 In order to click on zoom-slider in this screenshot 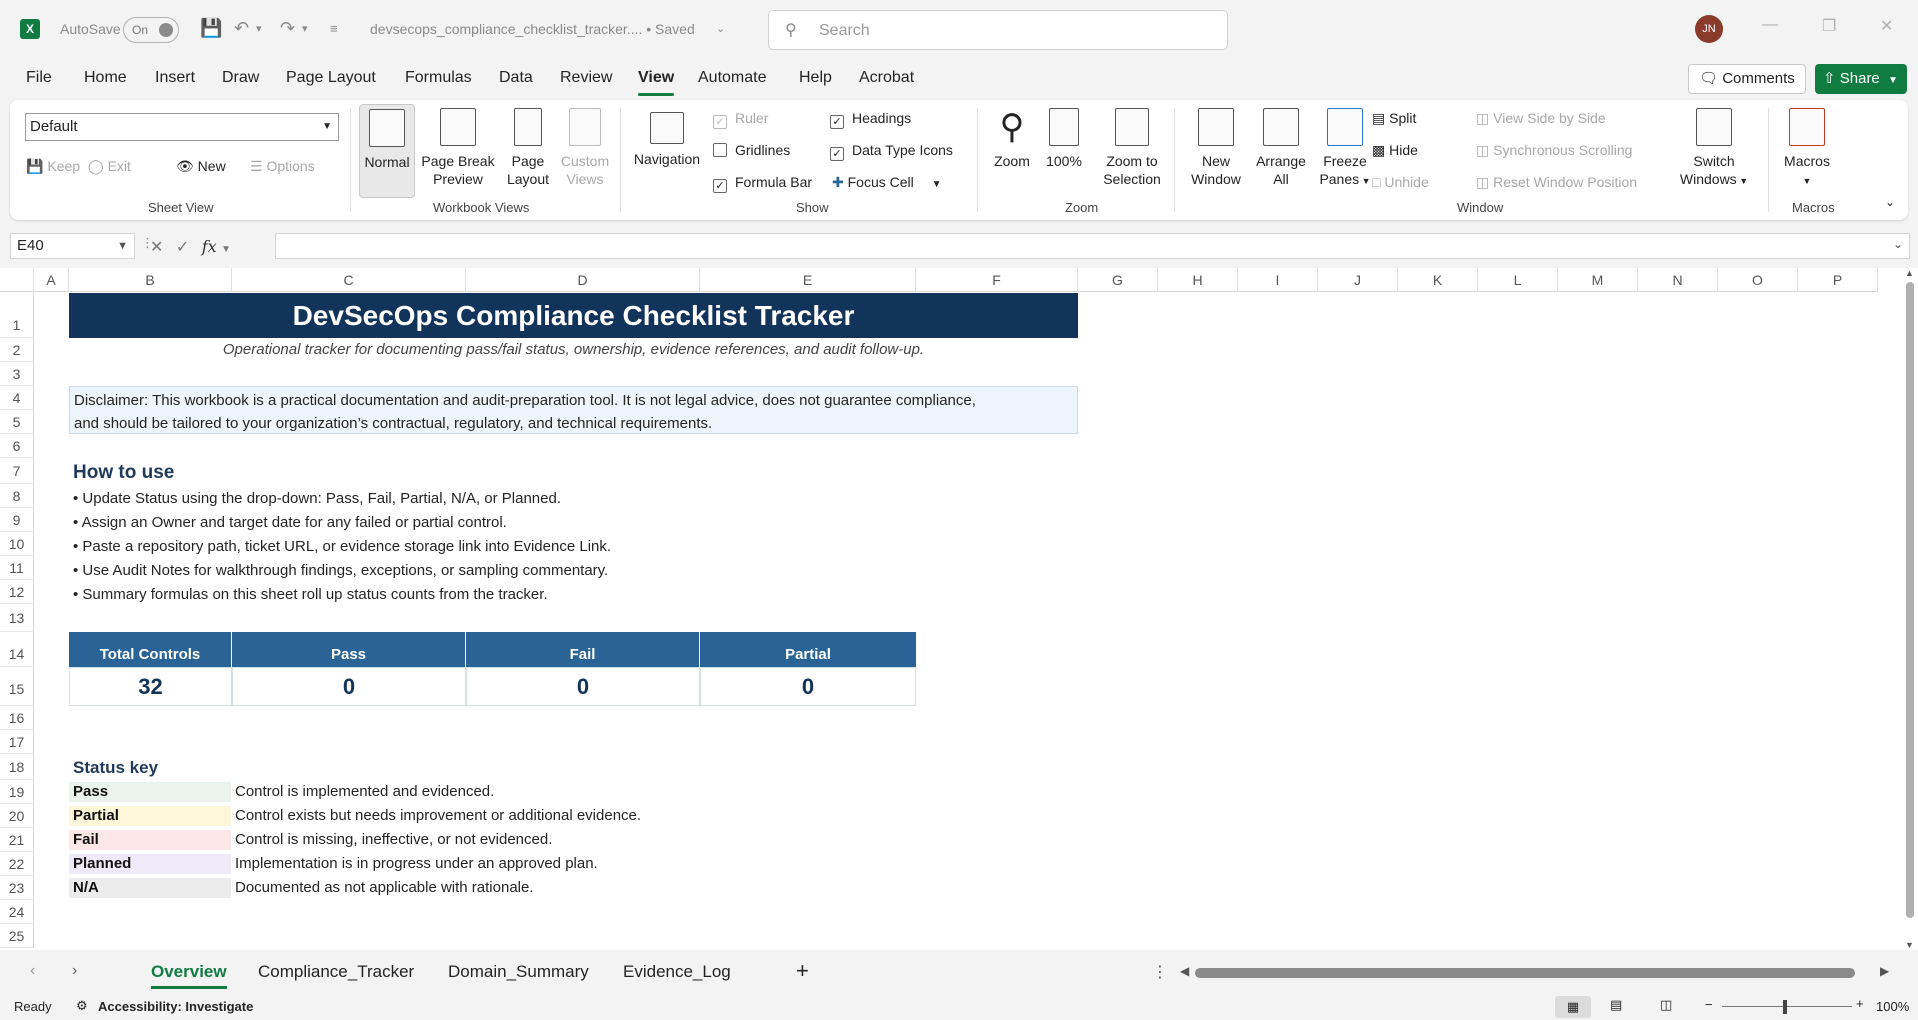, I will do `click(1787, 1006)`.